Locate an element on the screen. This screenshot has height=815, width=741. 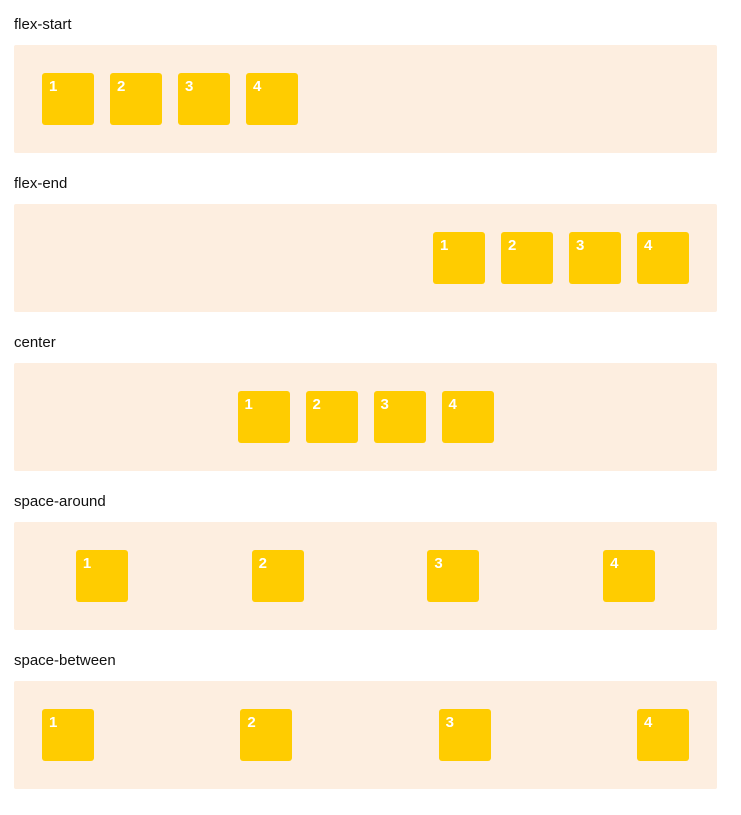
section-title: flex-start is located at coordinates (43, 24).